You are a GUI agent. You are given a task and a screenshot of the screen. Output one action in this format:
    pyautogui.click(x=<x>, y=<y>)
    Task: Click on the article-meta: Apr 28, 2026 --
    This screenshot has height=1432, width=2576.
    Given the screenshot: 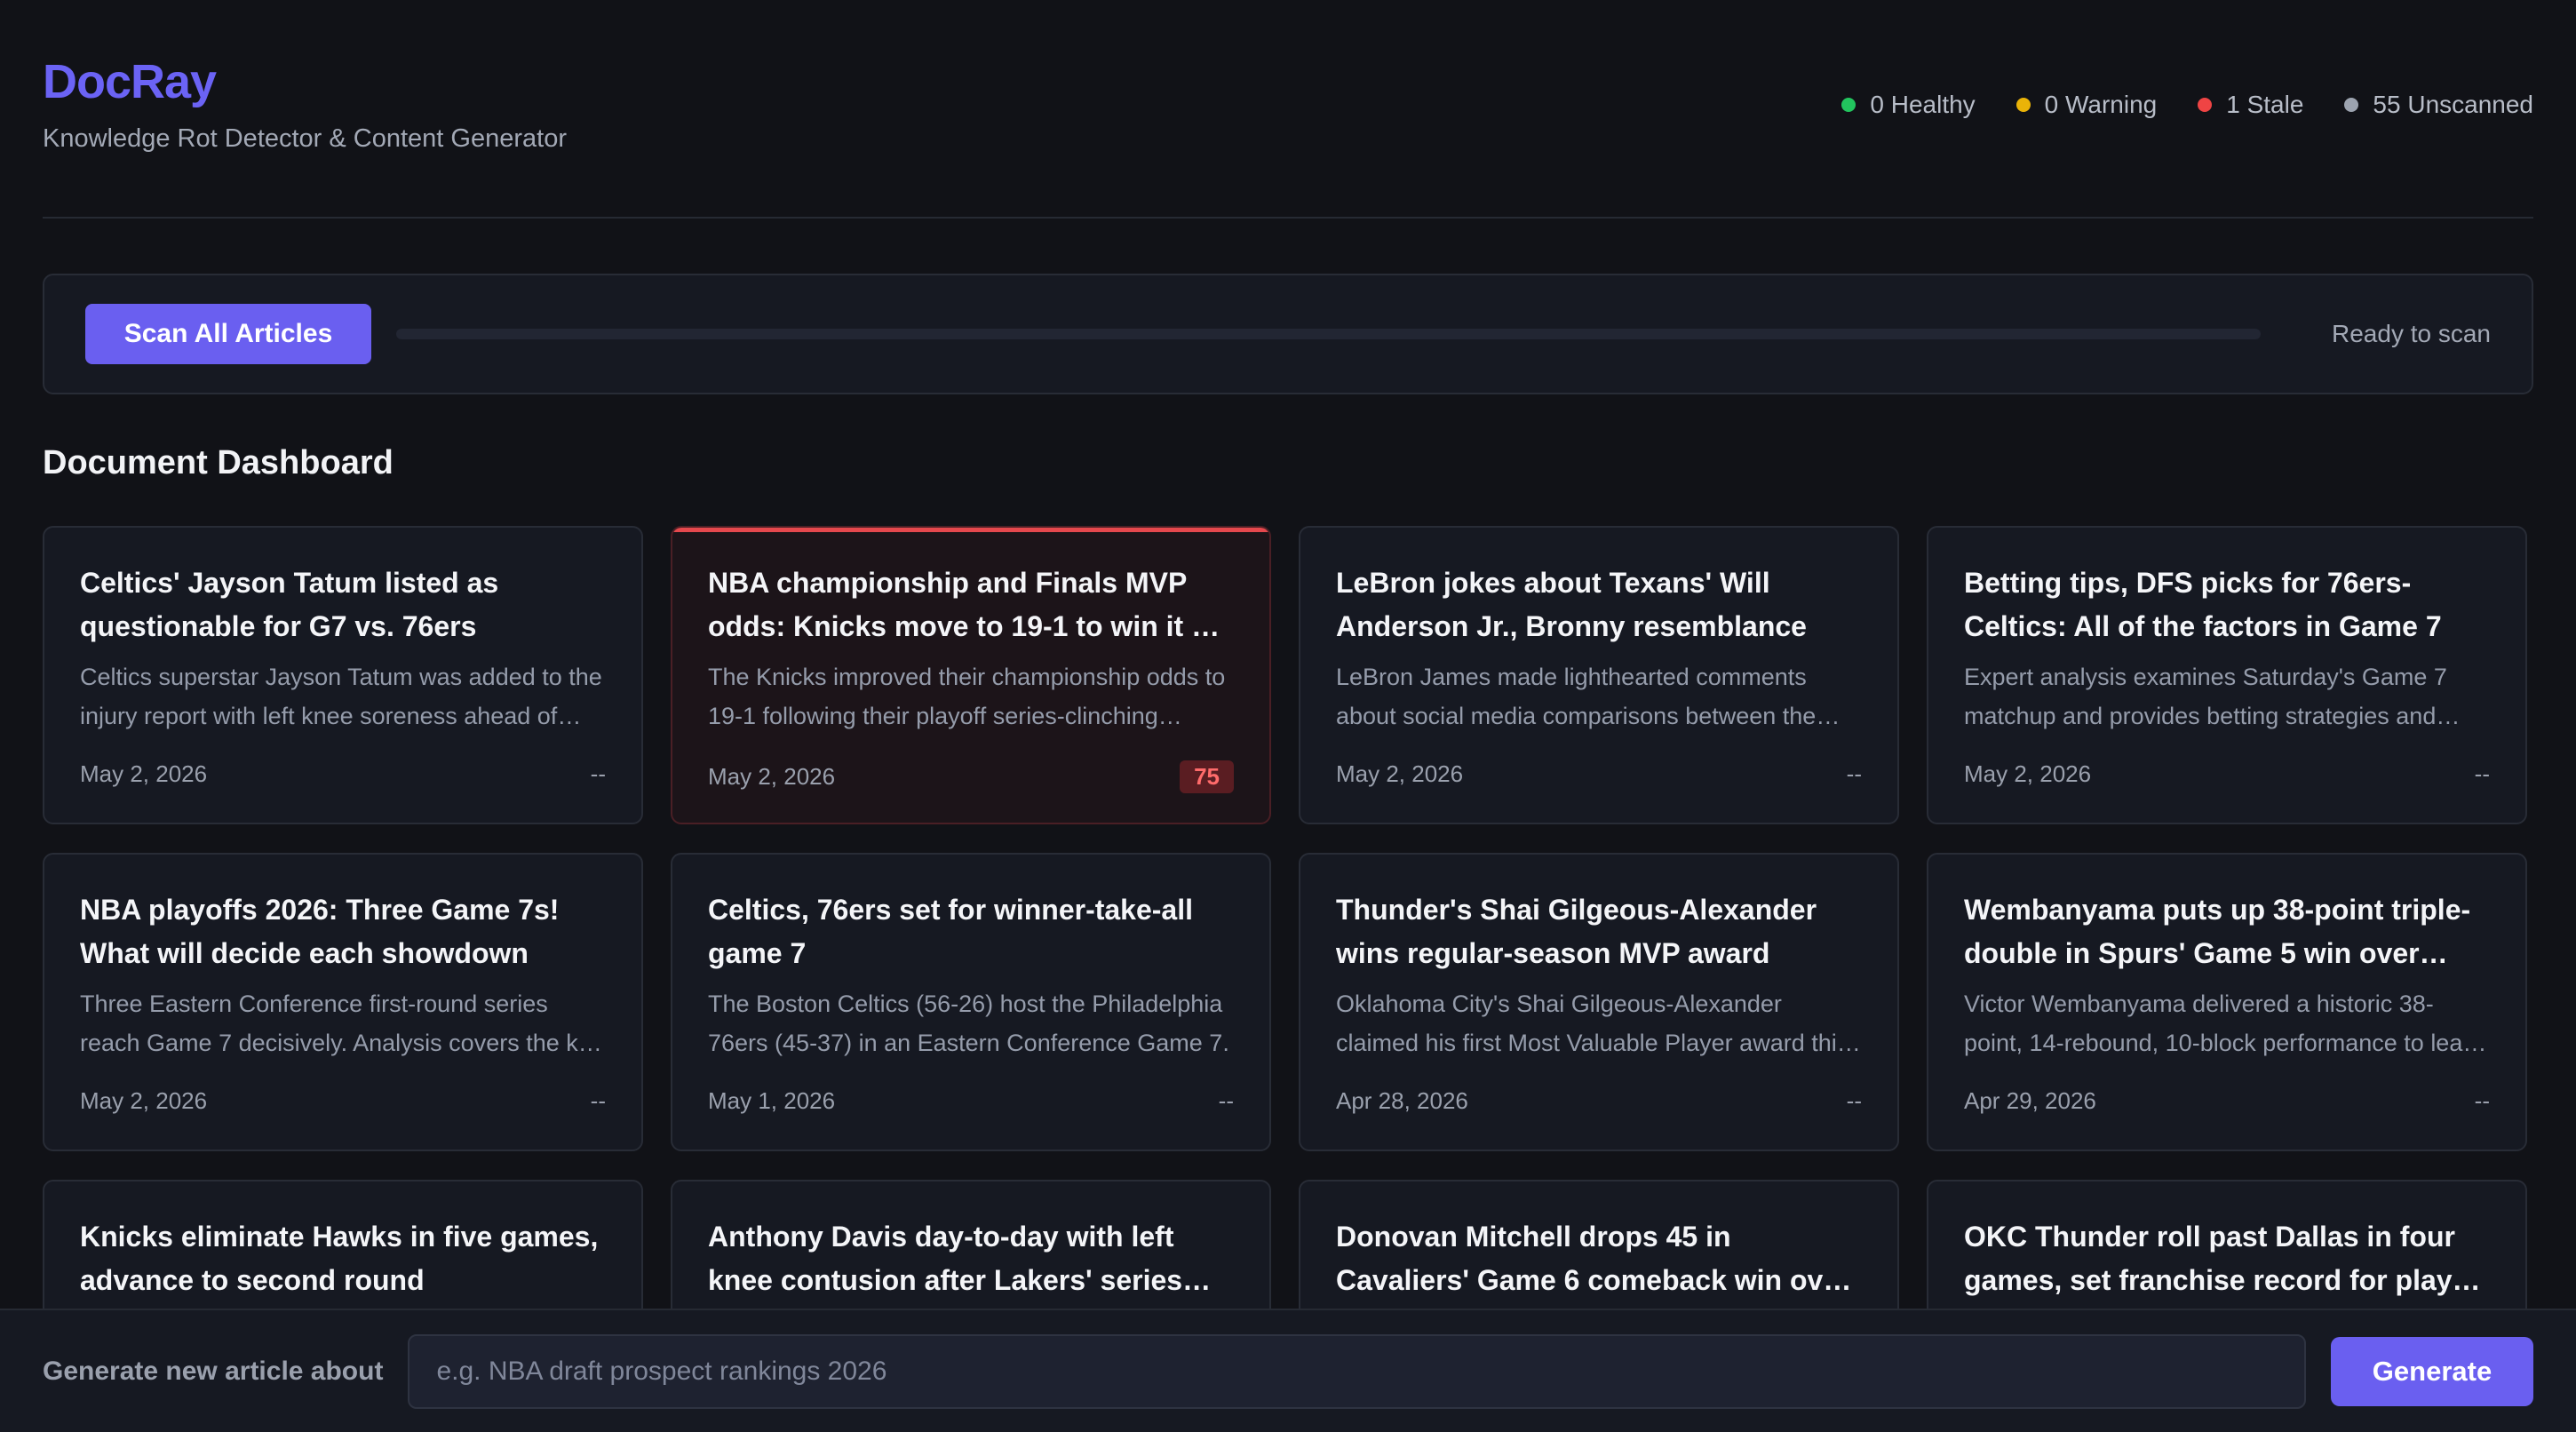 What is the action you would take?
    pyautogui.click(x=1599, y=1101)
    